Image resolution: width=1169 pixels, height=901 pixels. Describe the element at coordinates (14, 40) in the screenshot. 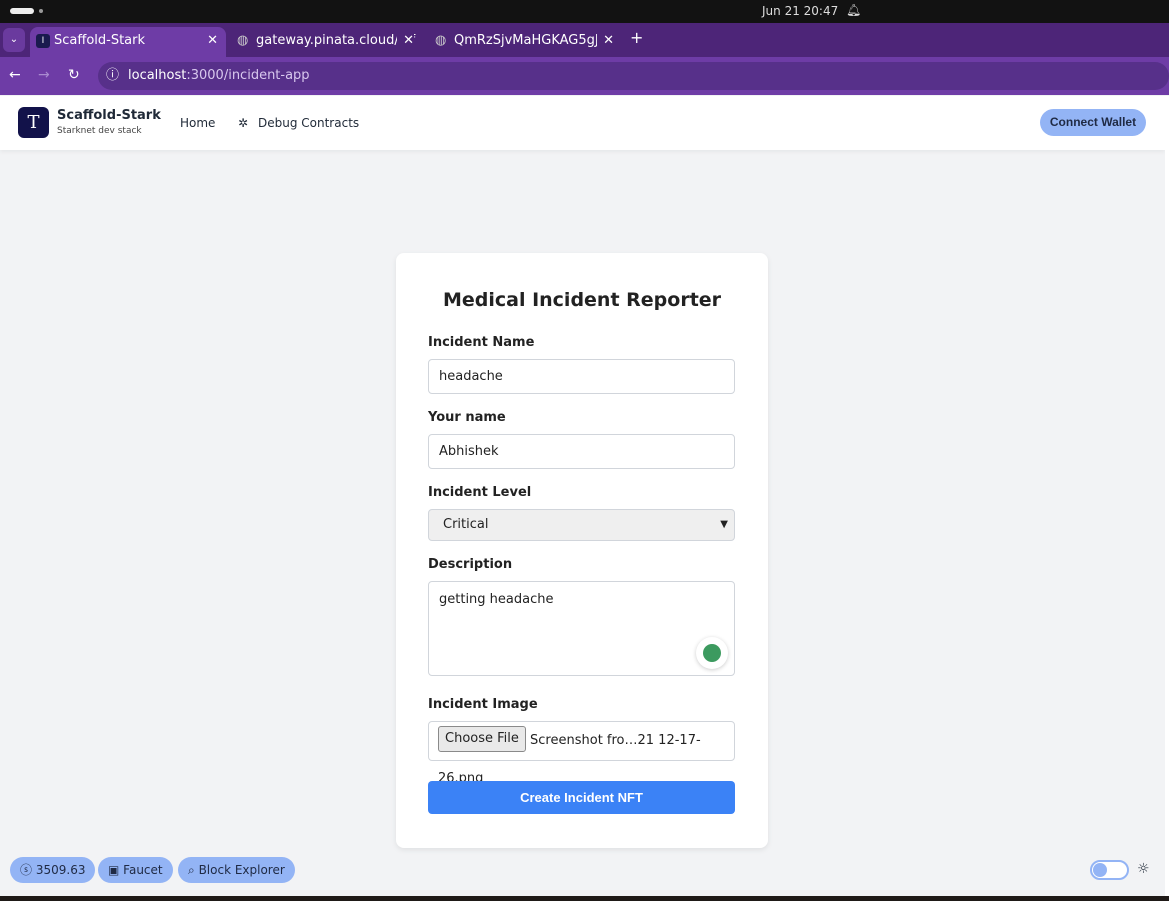

I see `tab-search-button: ⌄` at that location.